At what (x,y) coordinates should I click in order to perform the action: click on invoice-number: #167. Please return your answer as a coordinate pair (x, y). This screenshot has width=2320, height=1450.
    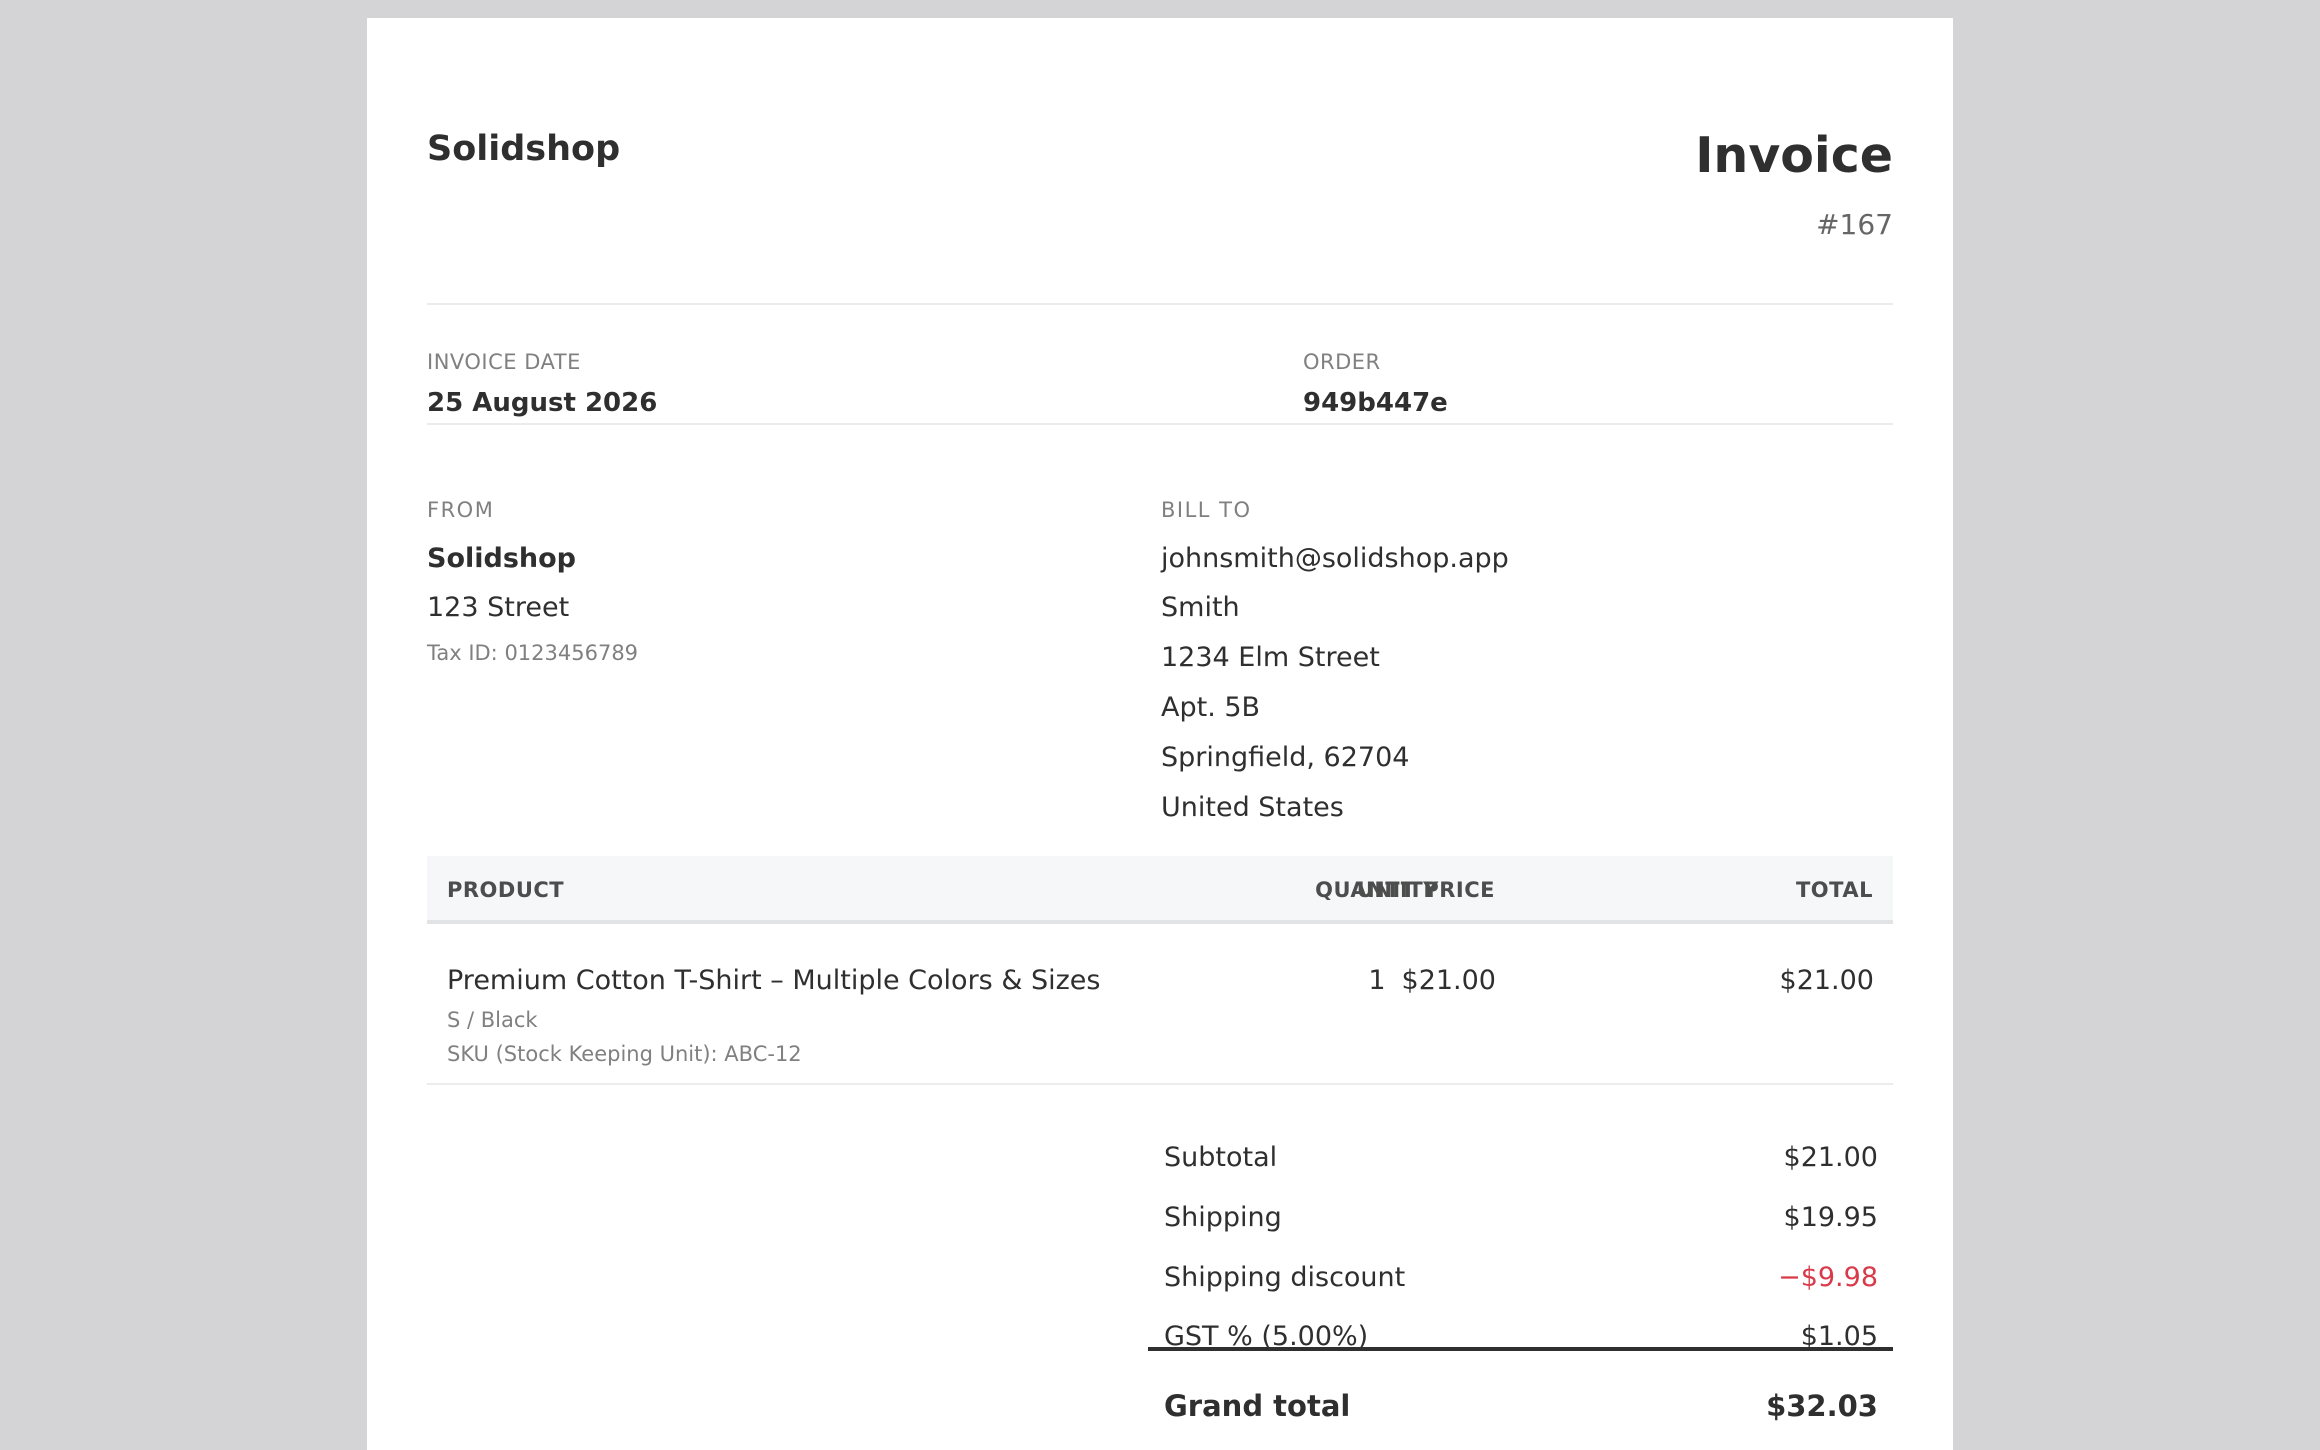
    Looking at the image, I should click on (1854, 224).